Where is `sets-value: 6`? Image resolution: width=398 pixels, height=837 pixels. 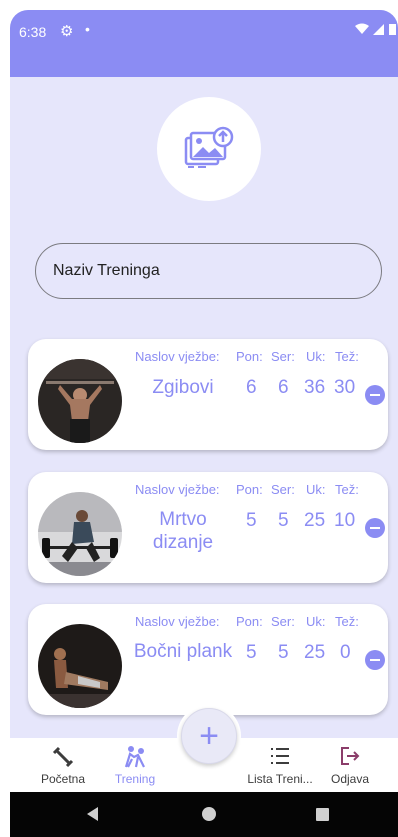
sets-value: 6 is located at coordinates (283, 387).